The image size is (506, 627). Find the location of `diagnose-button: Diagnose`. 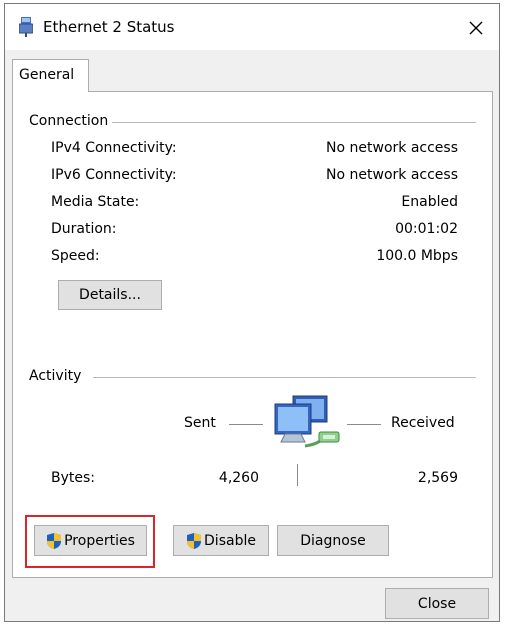

diagnose-button: Diagnose is located at coordinates (333, 540).